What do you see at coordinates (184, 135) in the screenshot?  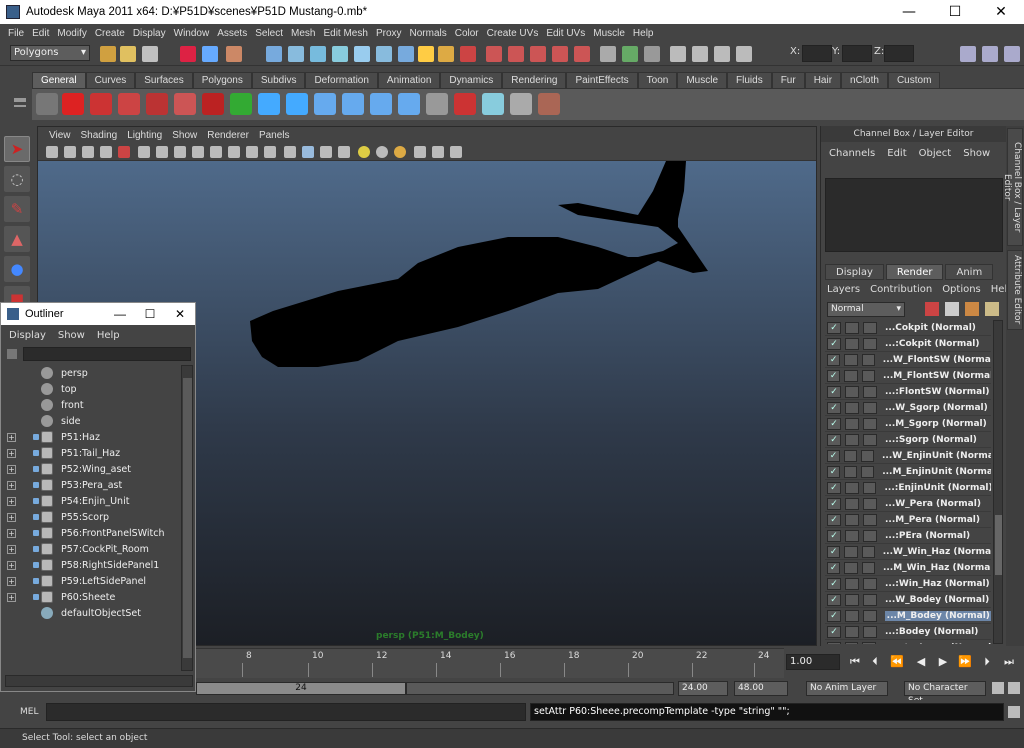 I see `viewport-menu-show: Show` at bounding box center [184, 135].